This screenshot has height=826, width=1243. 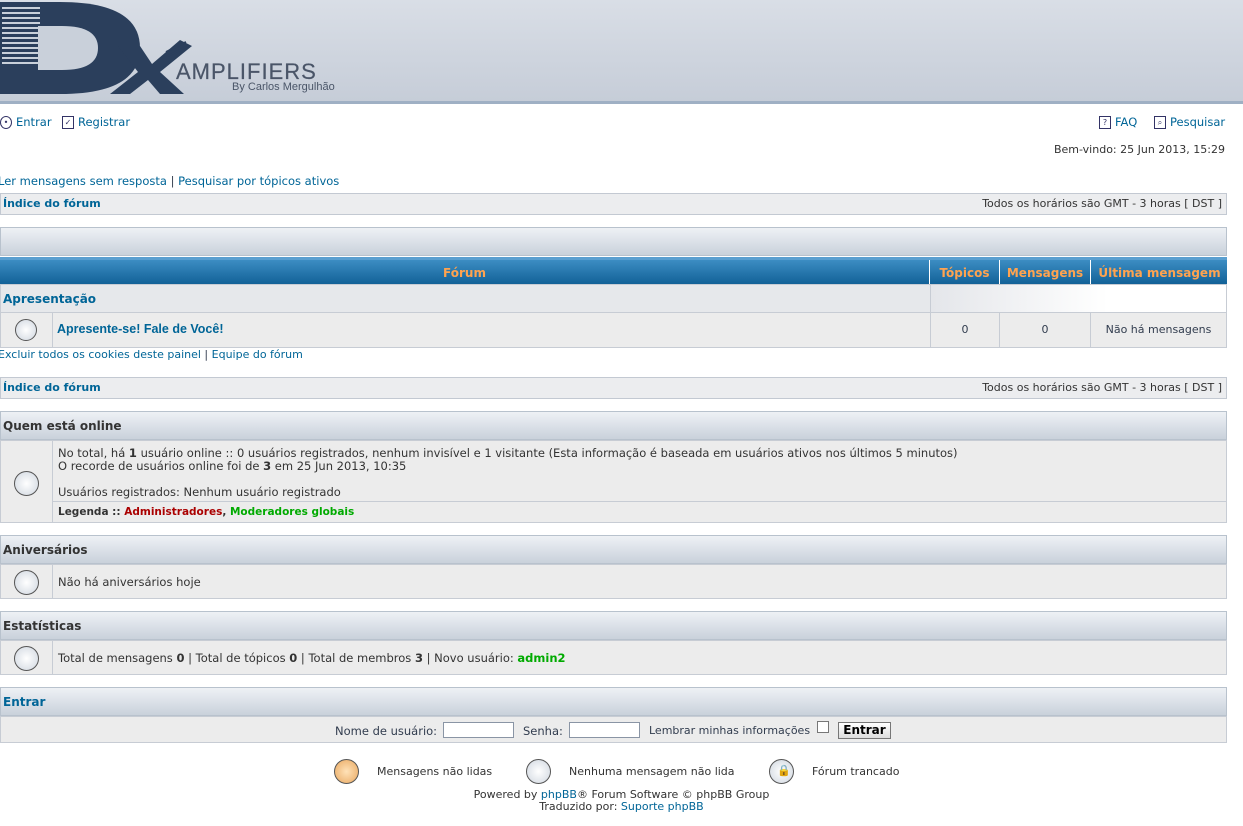 I want to click on search-link: ⌕ Pesquisar, so click(x=1189, y=122).